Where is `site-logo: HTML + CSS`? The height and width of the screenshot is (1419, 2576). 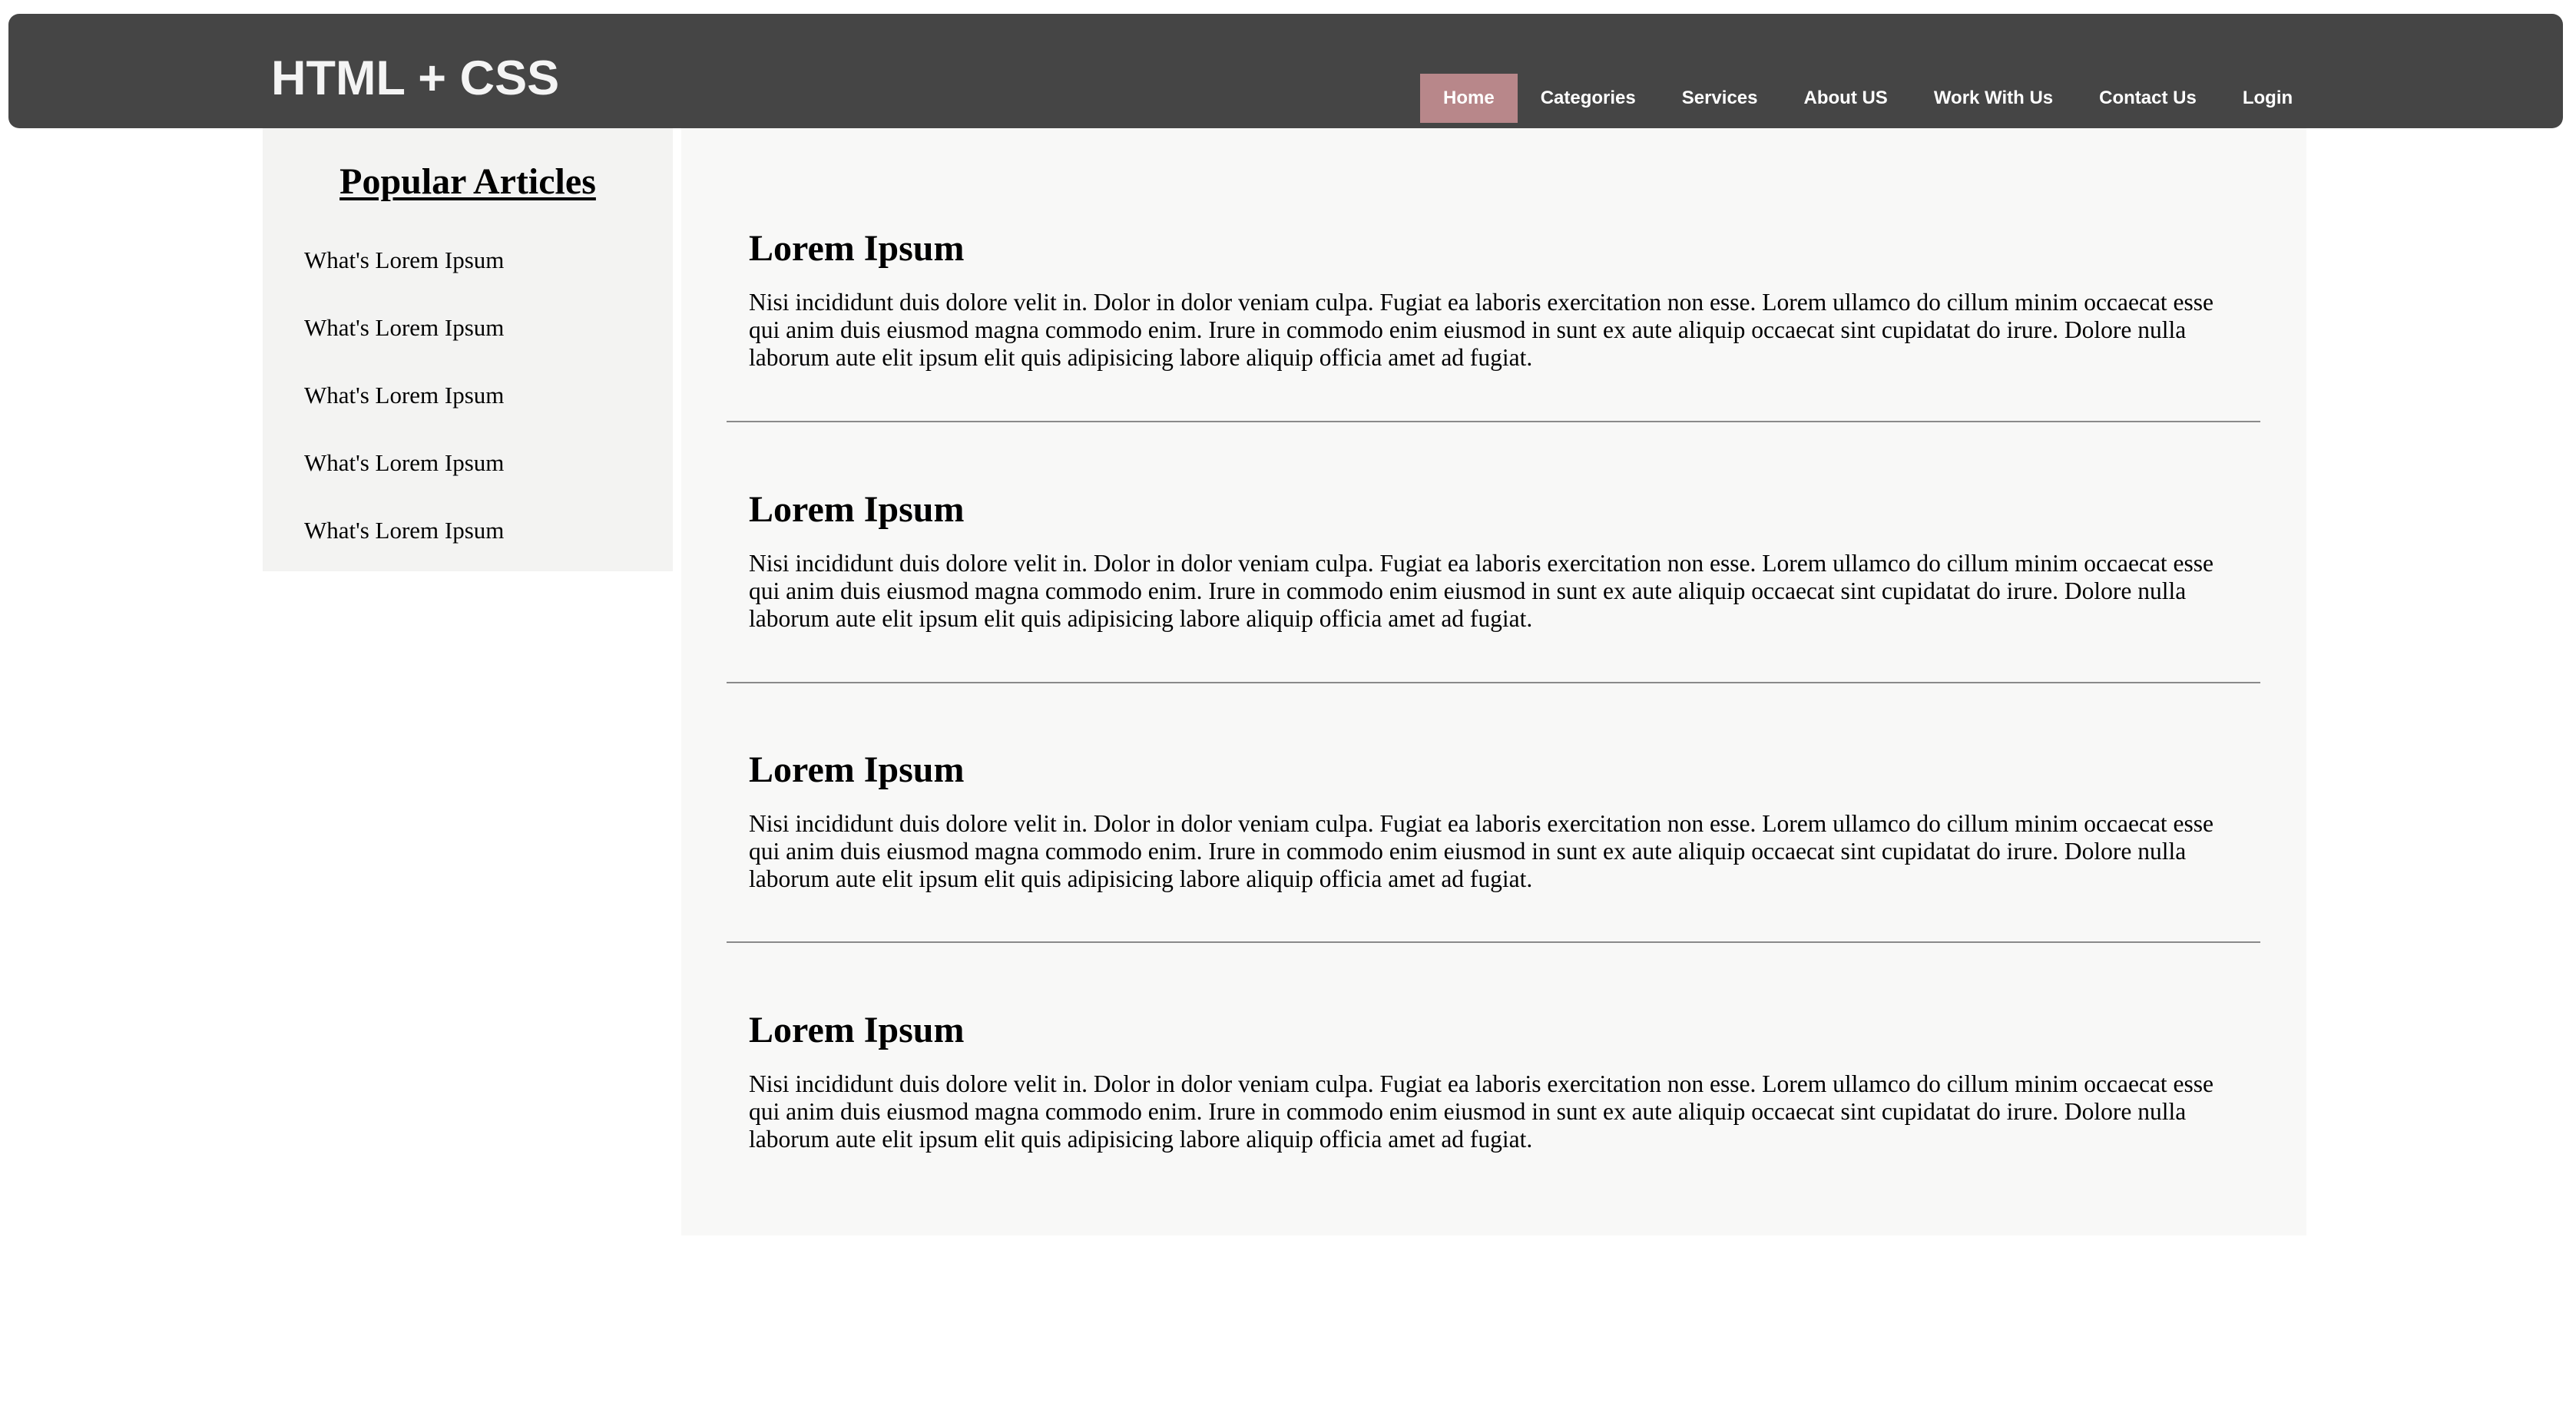 site-logo: HTML + CSS is located at coordinates (415, 79).